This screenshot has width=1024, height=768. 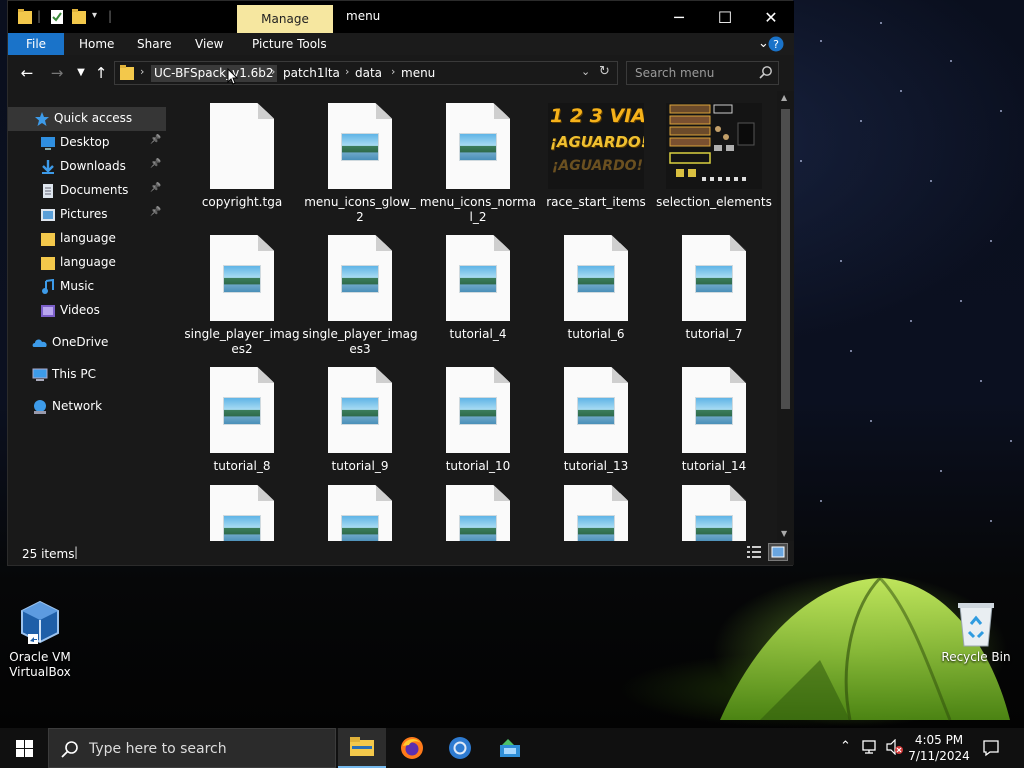 What do you see at coordinates (585, 71) in the screenshot?
I see `address-history-chevron-icon: ⌄` at bounding box center [585, 71].